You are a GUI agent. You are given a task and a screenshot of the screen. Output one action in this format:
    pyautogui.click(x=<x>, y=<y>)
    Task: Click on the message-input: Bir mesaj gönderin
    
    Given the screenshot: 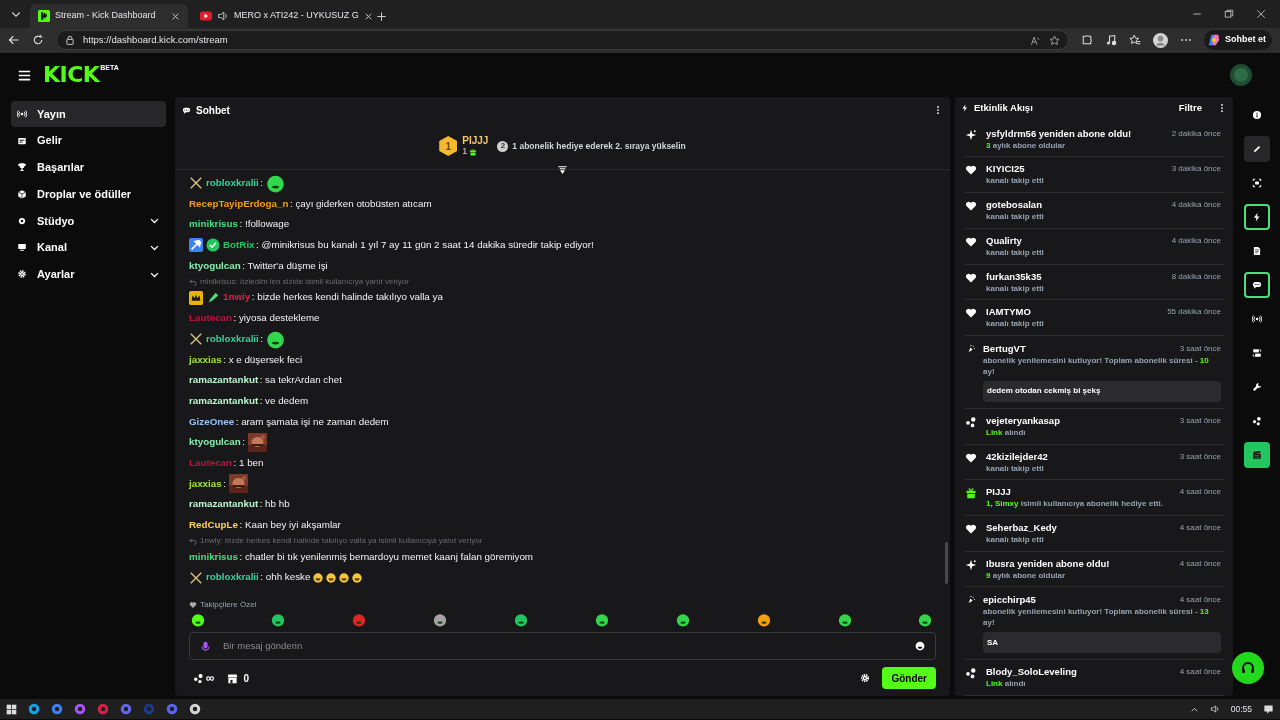 What is the action you would take?
    pyautogui.click(x=563, y=646)
    